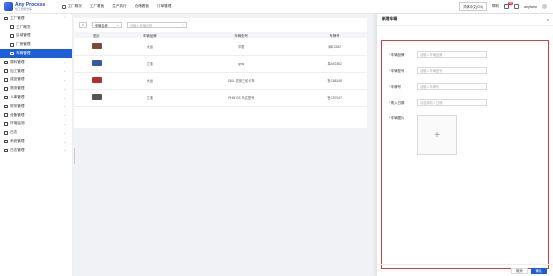 This screenshot has width=553, height=276. What do you see at coordinates (83, 25) in the screenshot?
I see `filter-toggle-button: ≡` at bounding box center [83, 25].